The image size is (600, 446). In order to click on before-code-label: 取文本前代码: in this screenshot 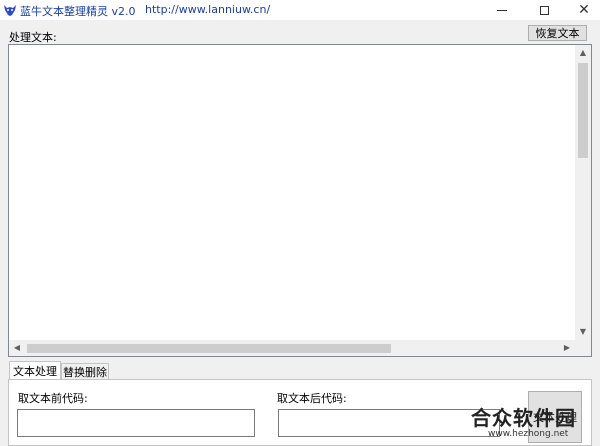, I will do `click(53, 398)`.